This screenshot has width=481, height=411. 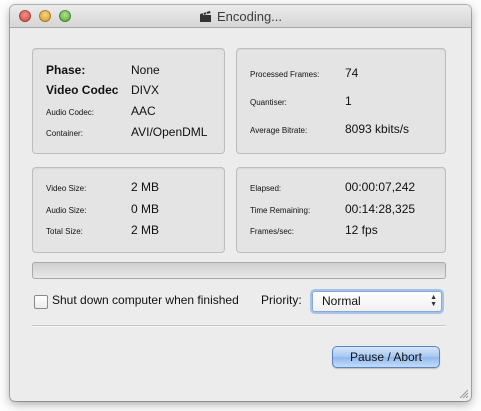 I want to click on encoding-progress-bar, so click(x=239, y=270).